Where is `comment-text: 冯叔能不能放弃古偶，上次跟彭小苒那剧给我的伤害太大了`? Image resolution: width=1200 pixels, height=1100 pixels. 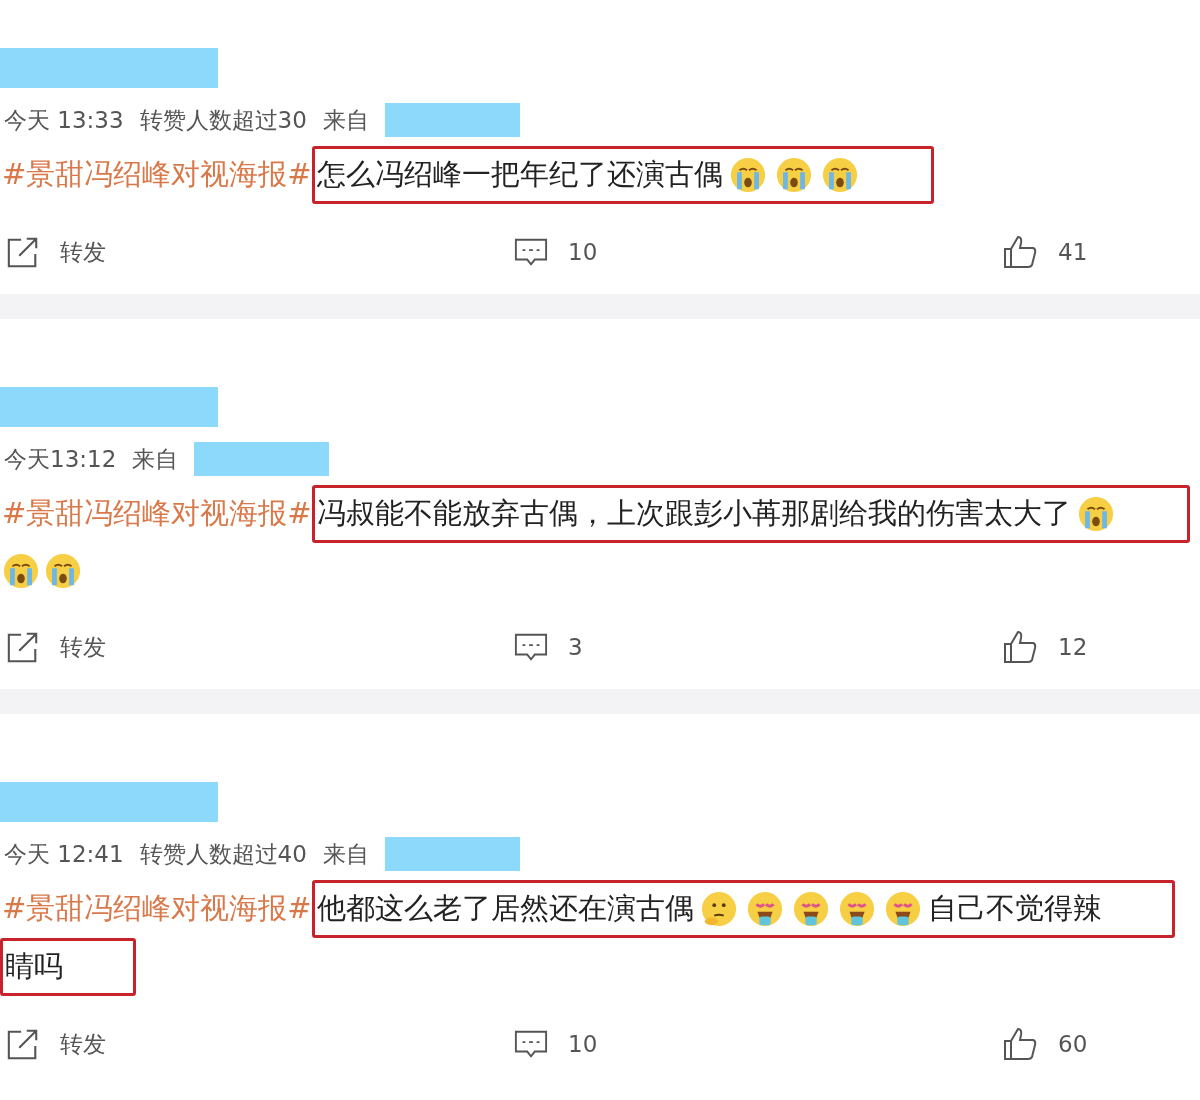 comment-text: 冯叔能不能放弃古偶，上次跟彭小苒那剧给我的伤害太大了 is located at coordinates (693, 513).